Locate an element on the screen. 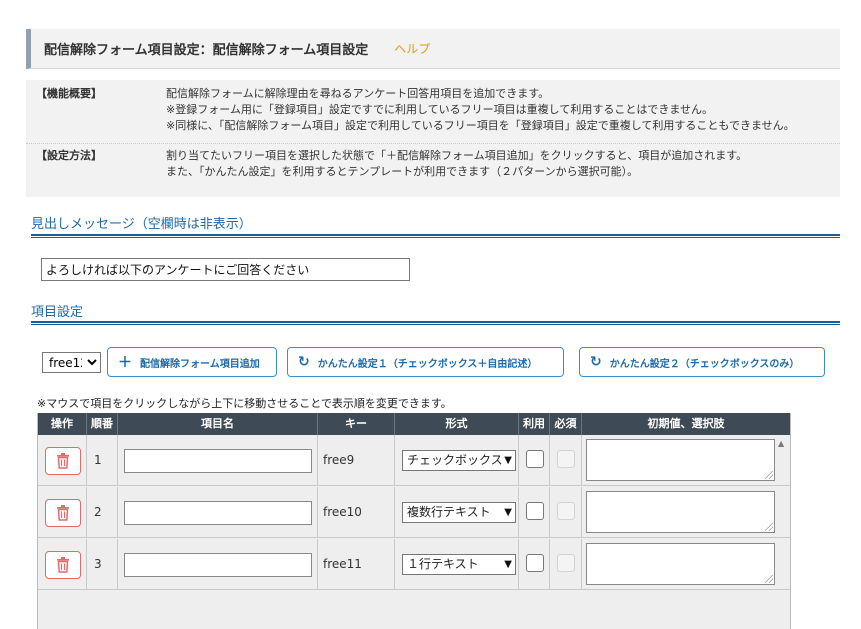  table-row: 1 free9 チェックボックス ▼ is located at coordinates (414, 460).